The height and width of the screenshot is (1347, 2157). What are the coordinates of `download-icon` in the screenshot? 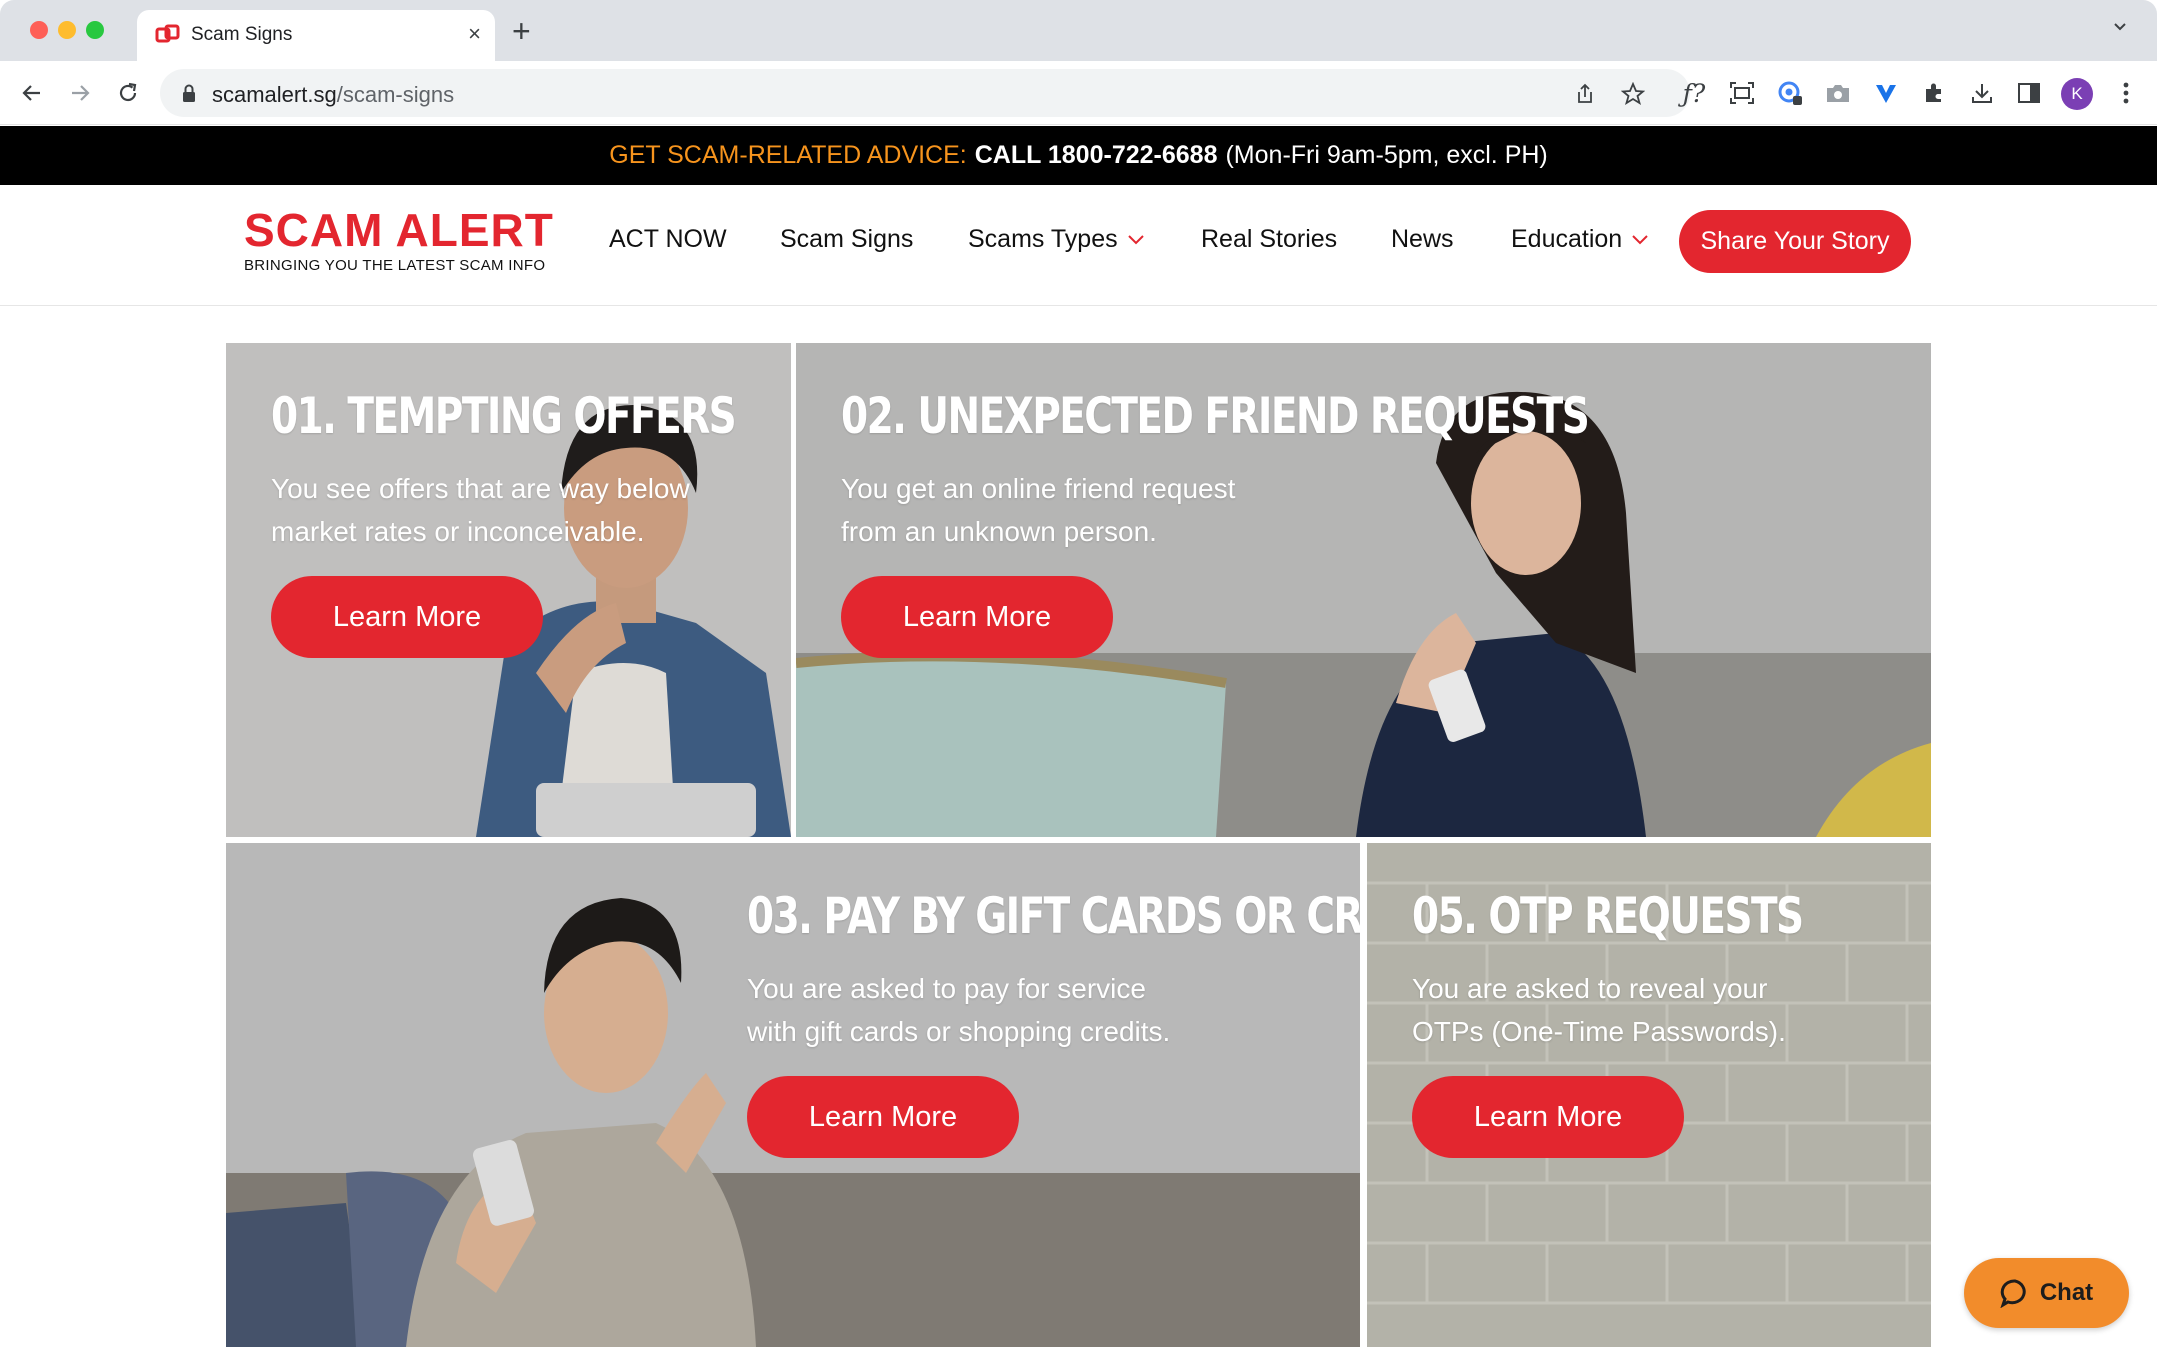 It's located at (1982, 93).